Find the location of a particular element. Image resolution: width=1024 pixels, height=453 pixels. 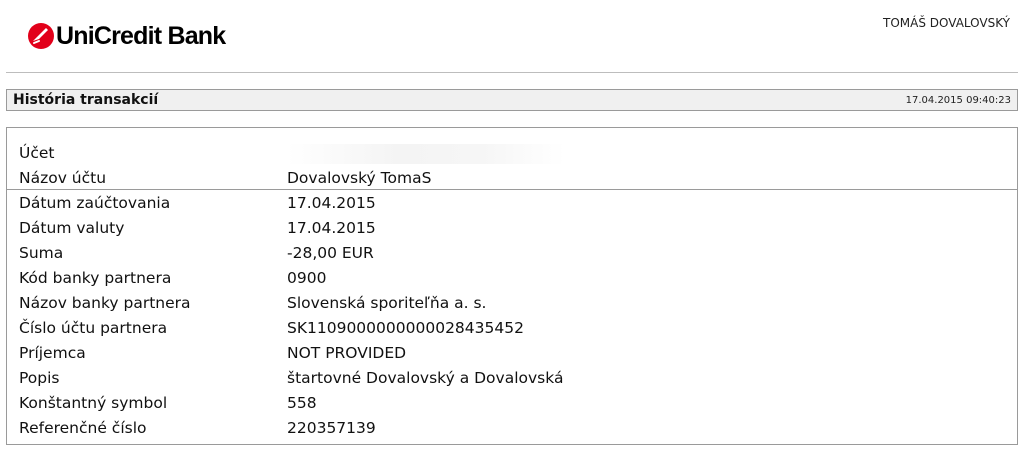

detail-value: 0900 is located at coordinates (307, 278).